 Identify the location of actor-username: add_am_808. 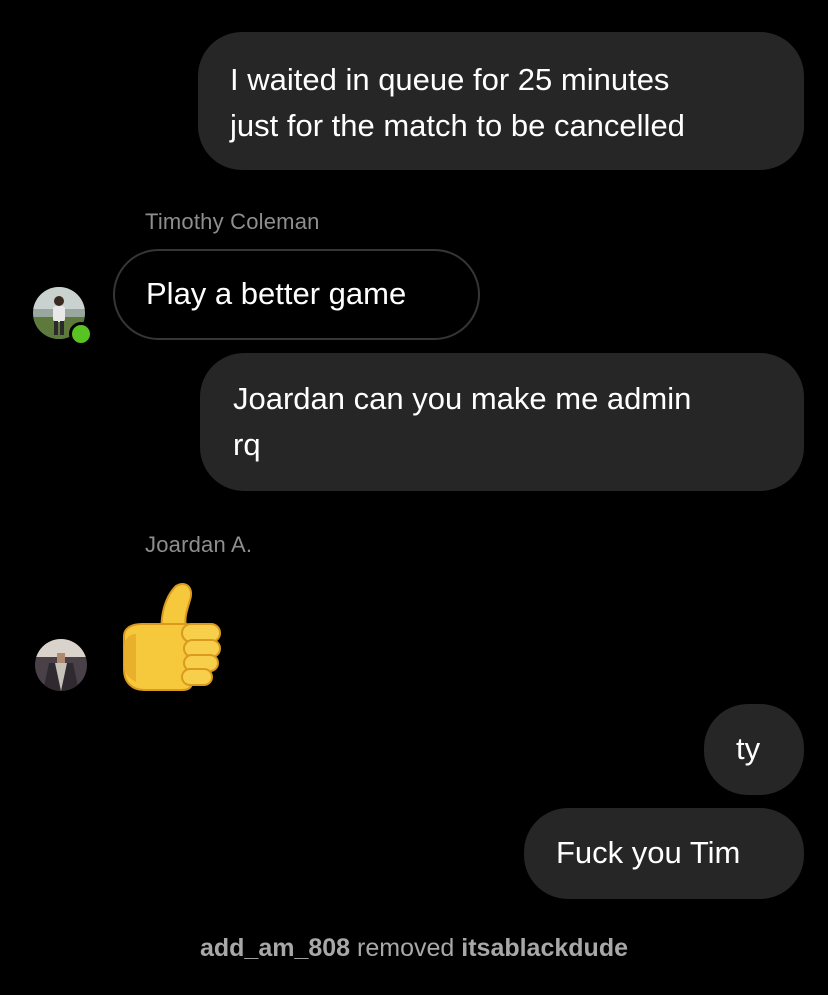
(275, 948).